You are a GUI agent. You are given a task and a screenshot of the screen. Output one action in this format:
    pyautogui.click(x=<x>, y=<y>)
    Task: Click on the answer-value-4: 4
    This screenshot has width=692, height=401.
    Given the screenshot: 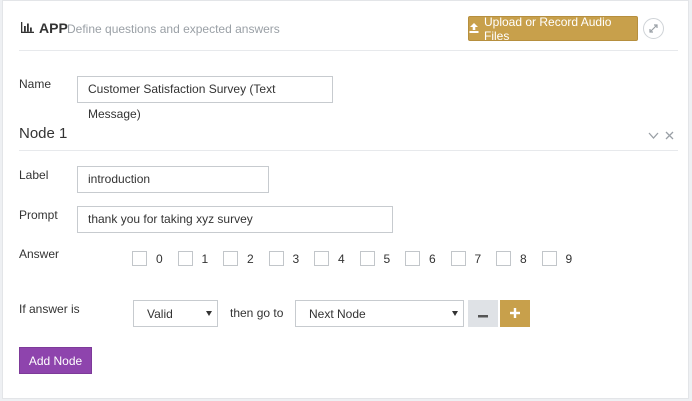 What is the action you would take?
    pyautogui.click(x=341, y=258)
    